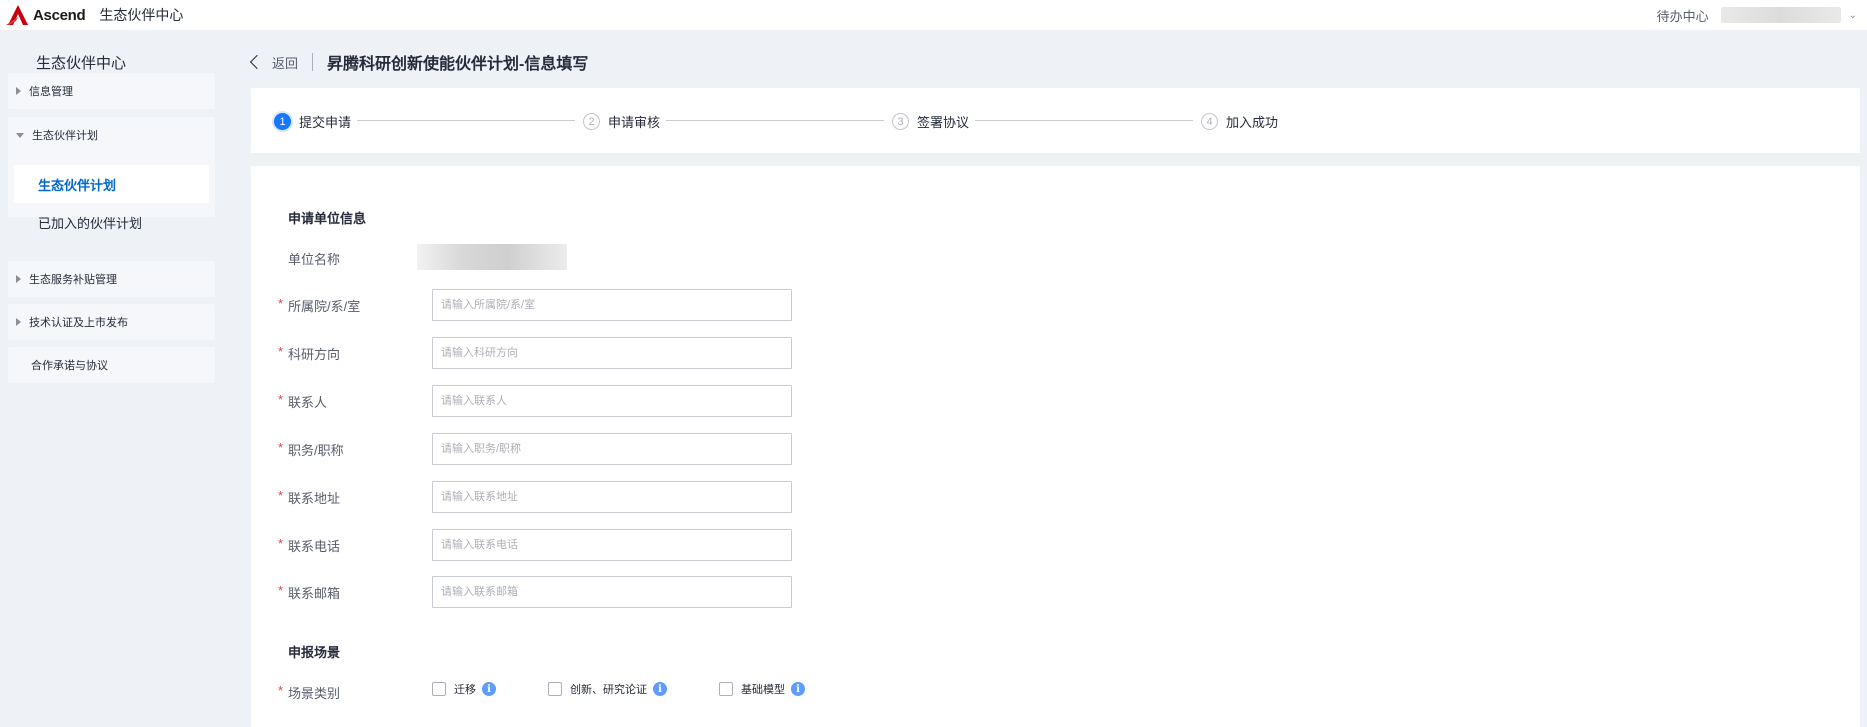 The image size is (1867, 727). I want to click on scenario-option-migration: 迁移 i, so click(464, 689).